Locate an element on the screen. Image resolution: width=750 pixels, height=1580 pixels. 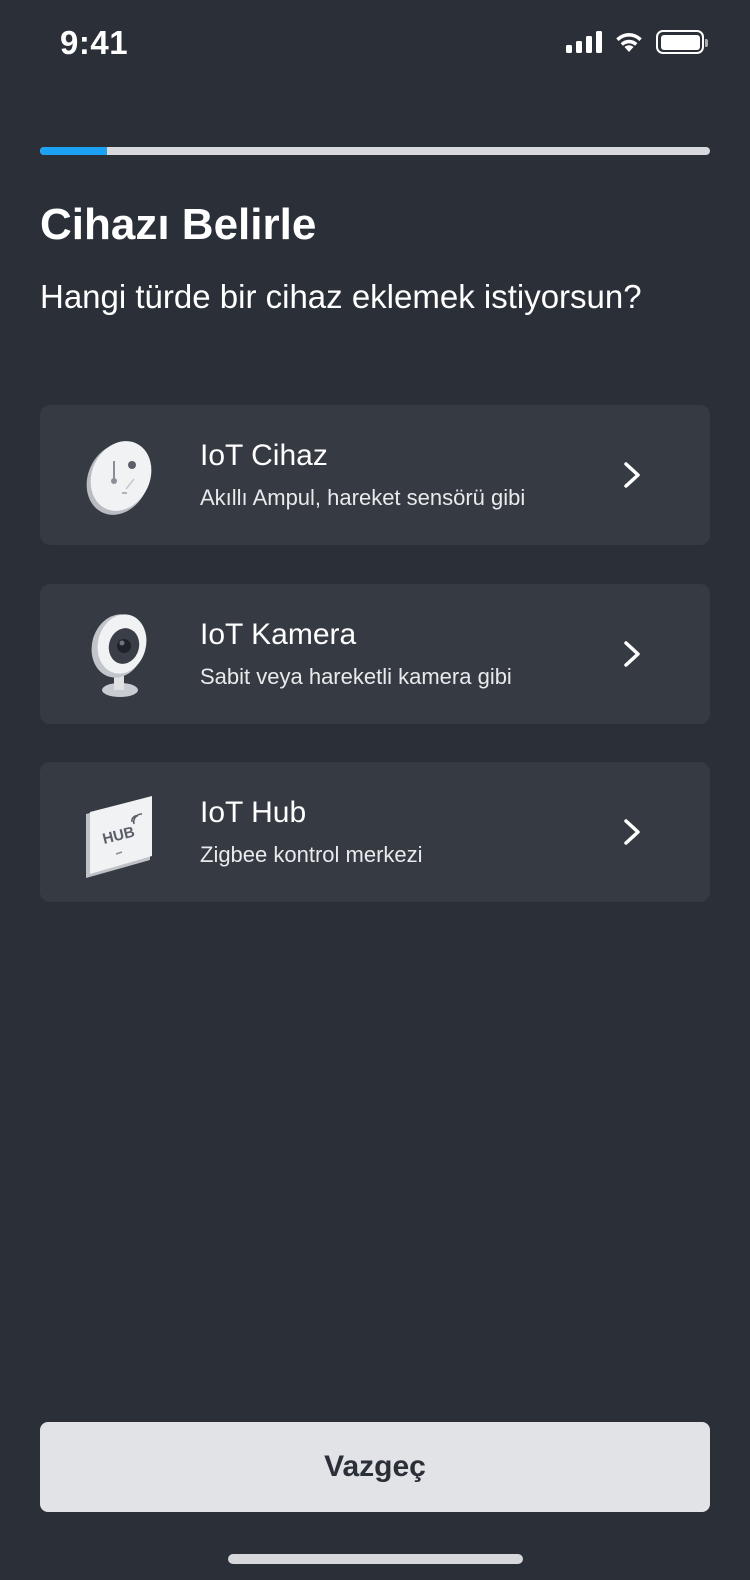
battery-fill is located at coordinates (680, 42).